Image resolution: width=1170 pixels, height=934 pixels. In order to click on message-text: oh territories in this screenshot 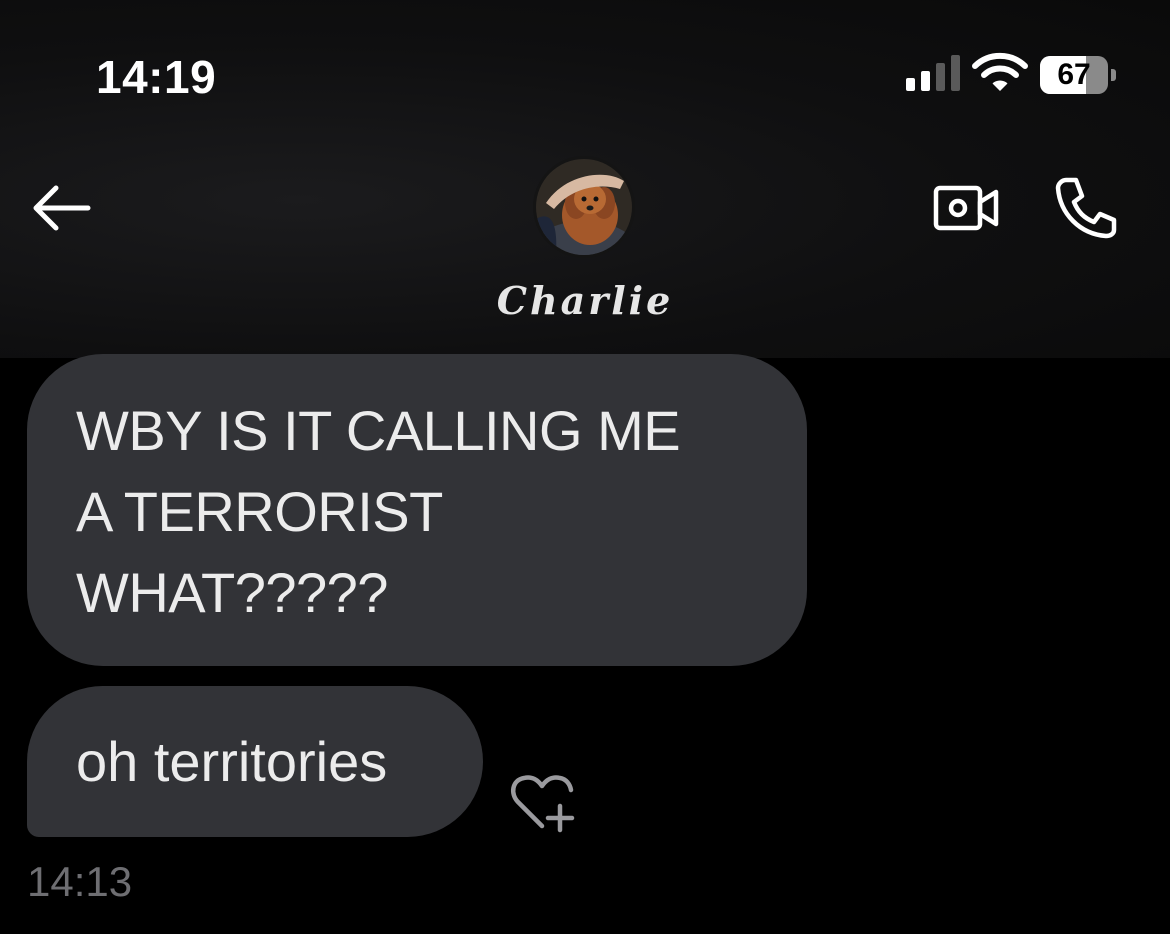, I will do `click(232, 761)`.